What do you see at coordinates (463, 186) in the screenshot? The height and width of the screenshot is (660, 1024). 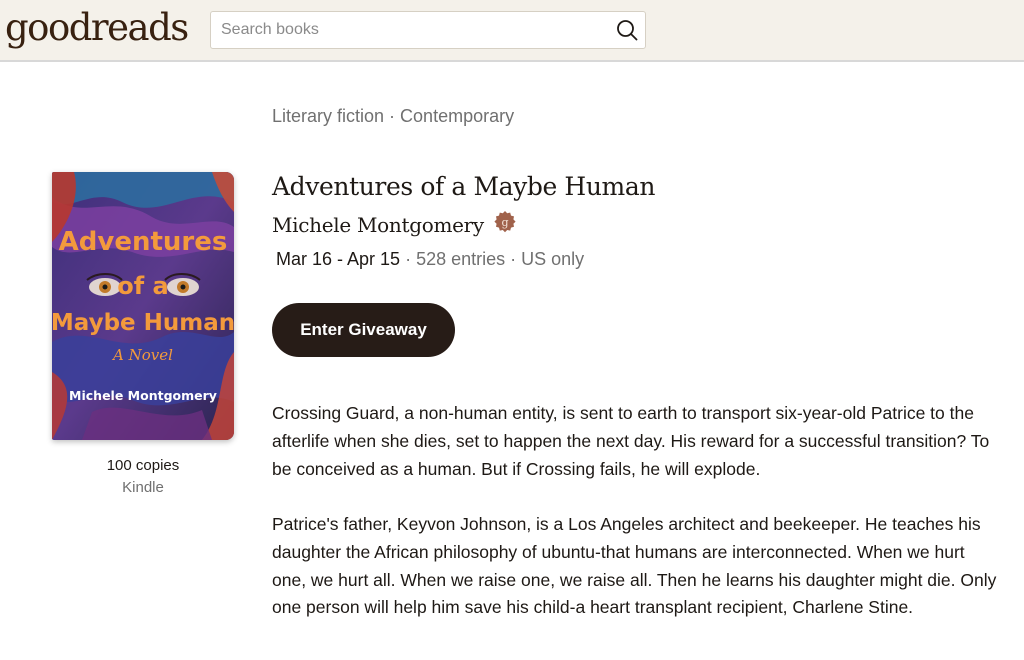 I see `book-title: Adventures of a Maybe Human` at bounding box center [463, 186].